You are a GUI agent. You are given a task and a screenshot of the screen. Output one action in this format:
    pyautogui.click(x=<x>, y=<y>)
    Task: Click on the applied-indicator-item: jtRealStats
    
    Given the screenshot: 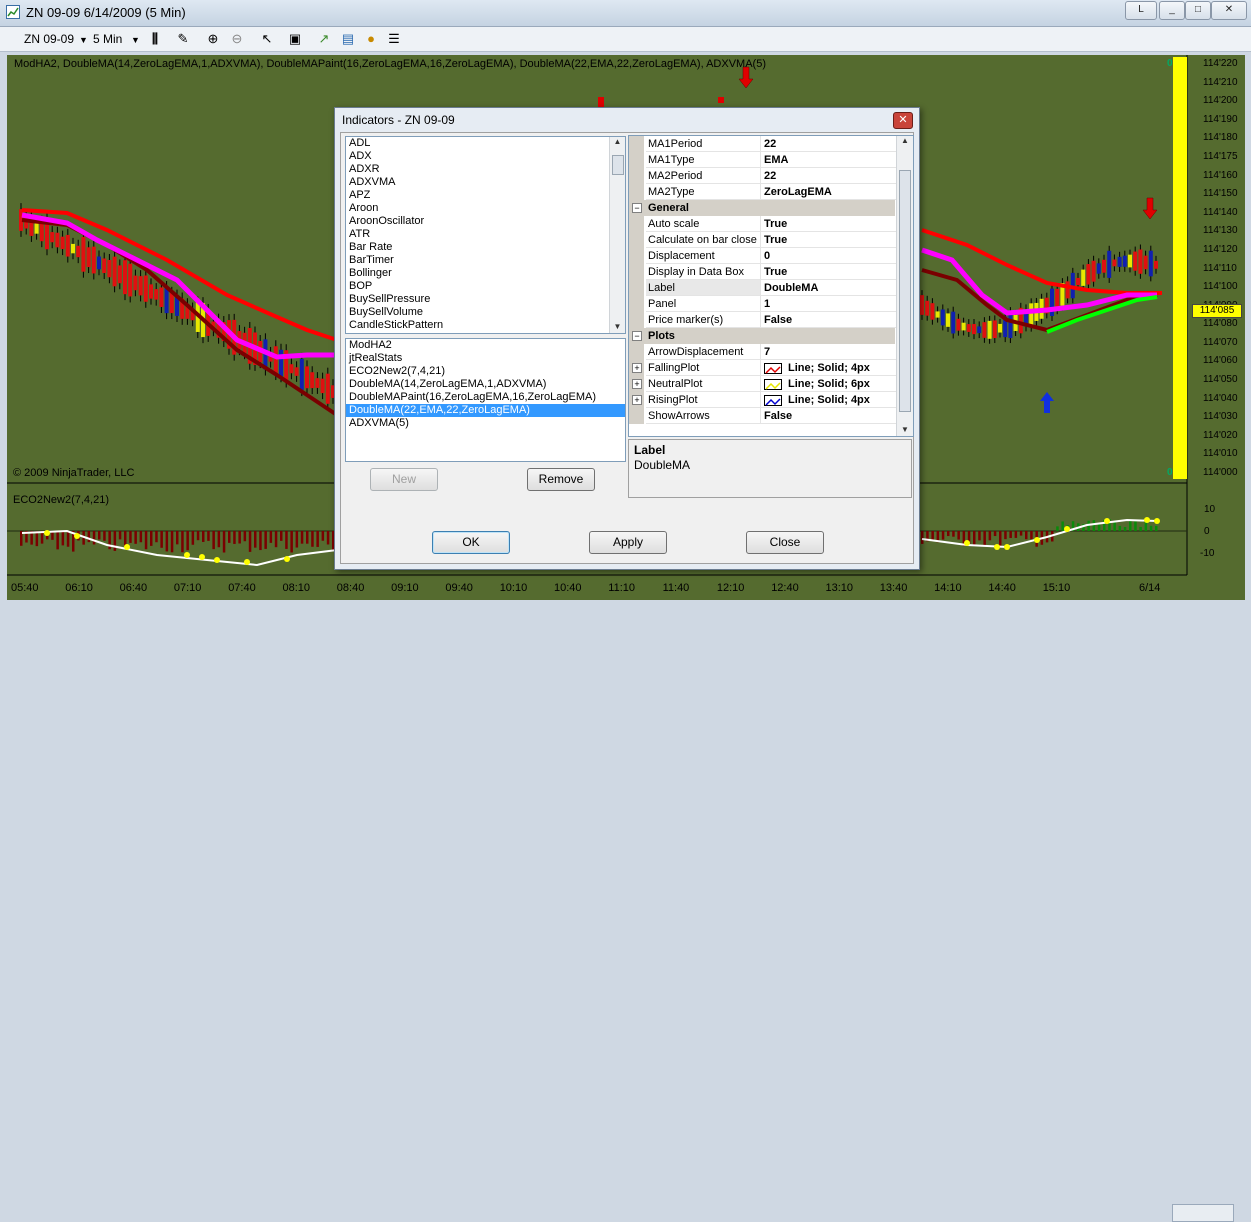 What is the action you would take?
    pyautogui.click(x=485, y=358)
    